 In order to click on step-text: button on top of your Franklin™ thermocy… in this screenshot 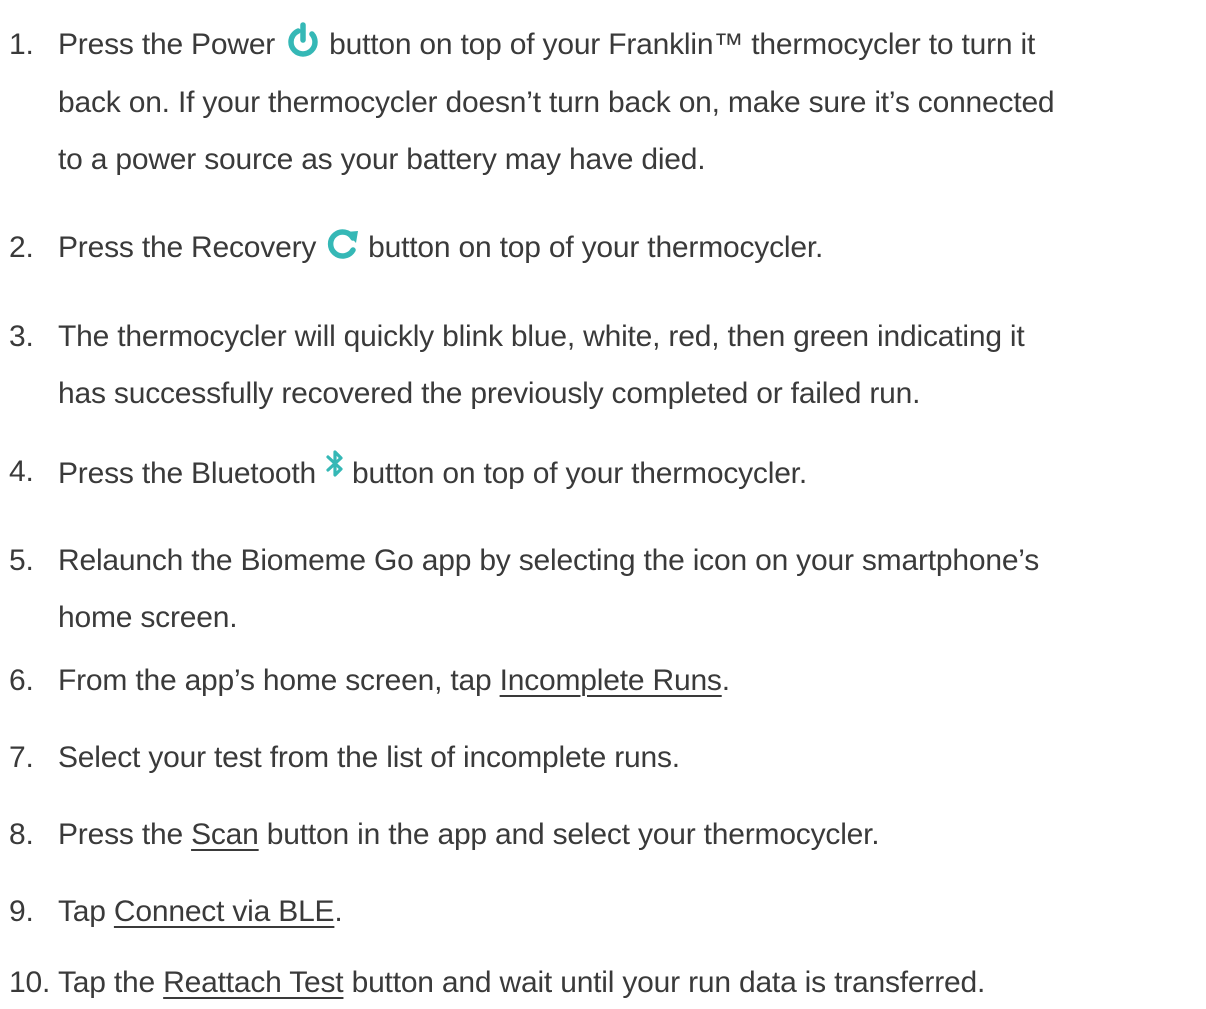, I will do `click(682, 44)`.